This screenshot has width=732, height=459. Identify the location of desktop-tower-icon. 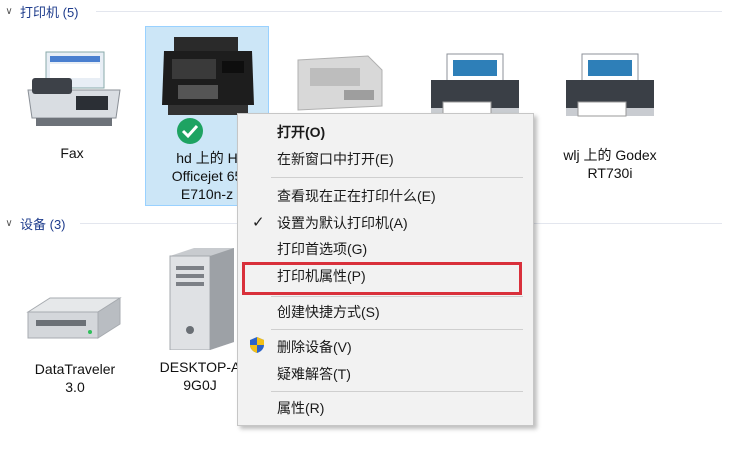
(201, 299).